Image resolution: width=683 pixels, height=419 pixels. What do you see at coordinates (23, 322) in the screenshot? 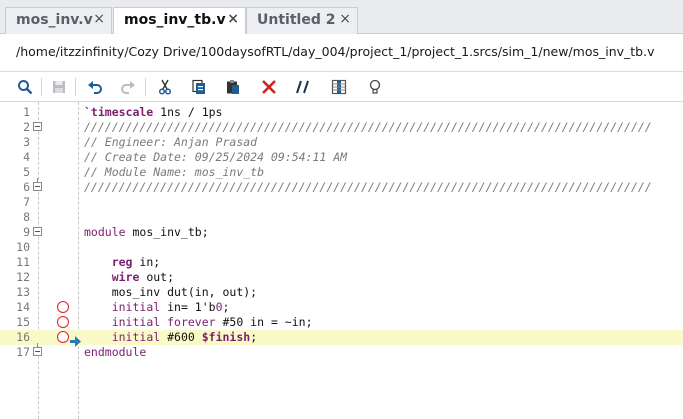
I see `line-number: 15` at bounding box center [23, 322].